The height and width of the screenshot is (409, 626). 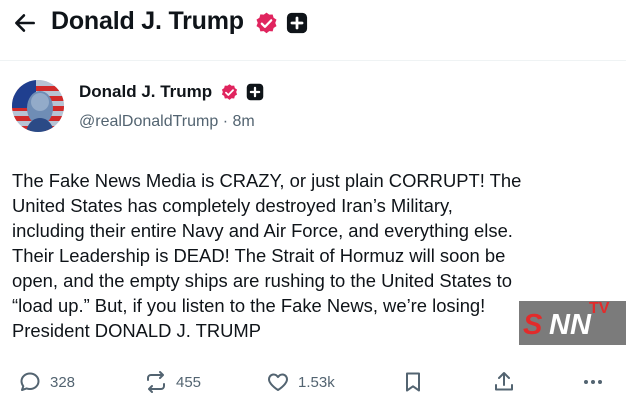 I want to click on more-button, so click(x=593, y=382).